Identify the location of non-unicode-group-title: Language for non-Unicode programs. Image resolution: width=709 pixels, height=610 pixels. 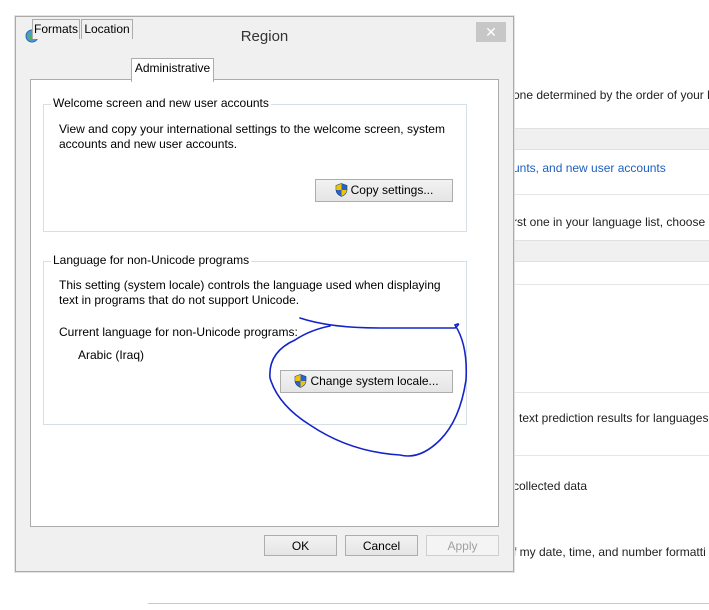
(151, 260).